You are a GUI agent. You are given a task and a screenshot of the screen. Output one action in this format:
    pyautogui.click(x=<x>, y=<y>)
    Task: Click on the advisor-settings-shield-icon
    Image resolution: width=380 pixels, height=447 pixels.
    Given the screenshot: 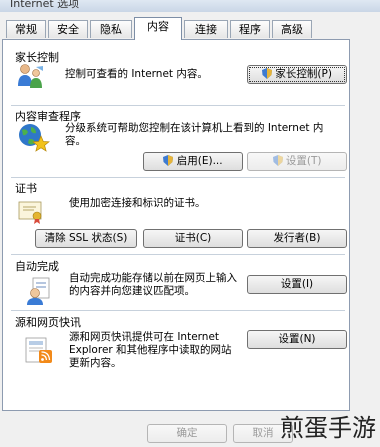 What is the action you would take?
    pyautogui.click(x=277, y=160)
    